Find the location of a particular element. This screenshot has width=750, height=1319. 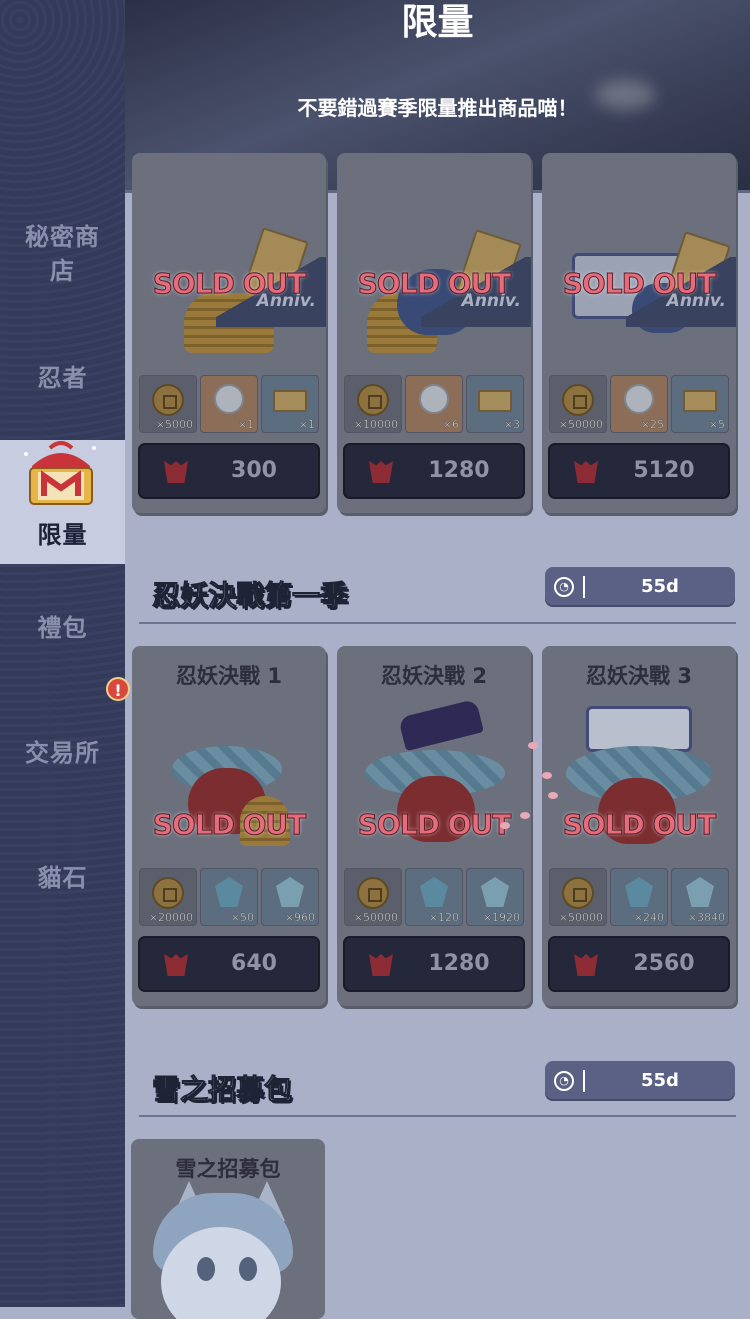

reward-slot: ×3840 is located at coordinates (700, 897).